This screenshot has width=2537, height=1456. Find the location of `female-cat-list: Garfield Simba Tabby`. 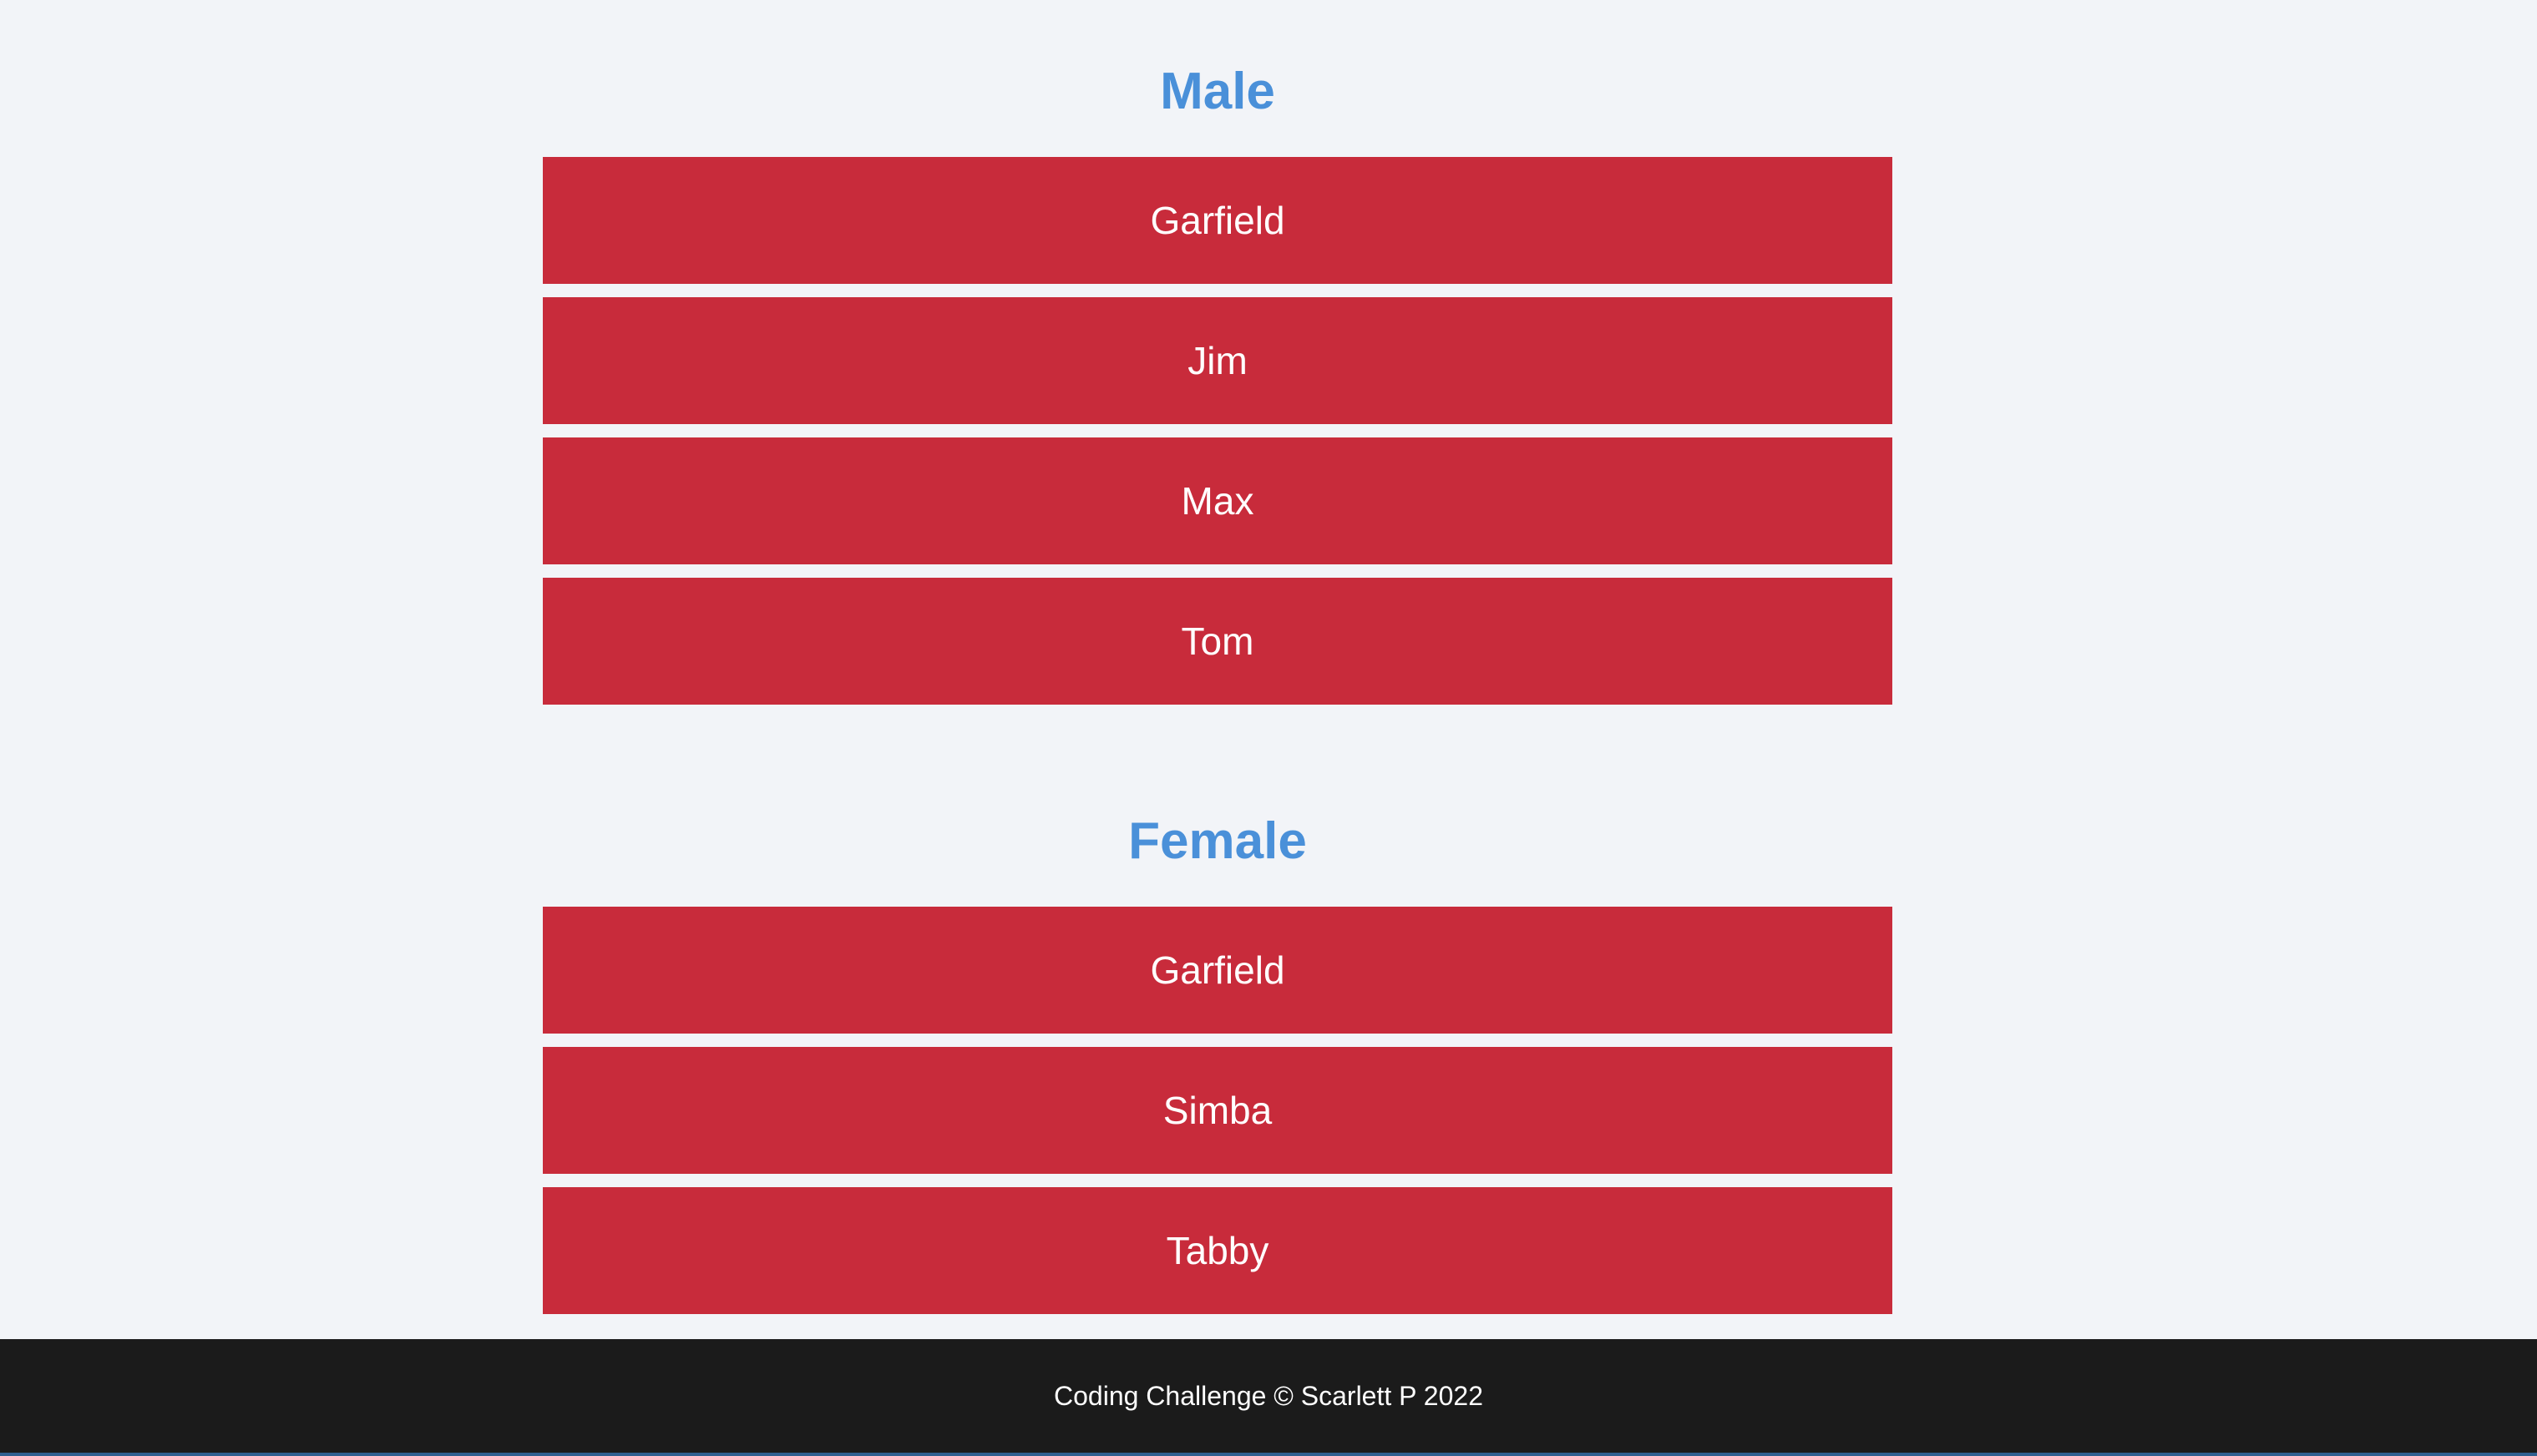

female-cat-list: Garfield Simba Tabby is located at coordinates (1217, 1110).